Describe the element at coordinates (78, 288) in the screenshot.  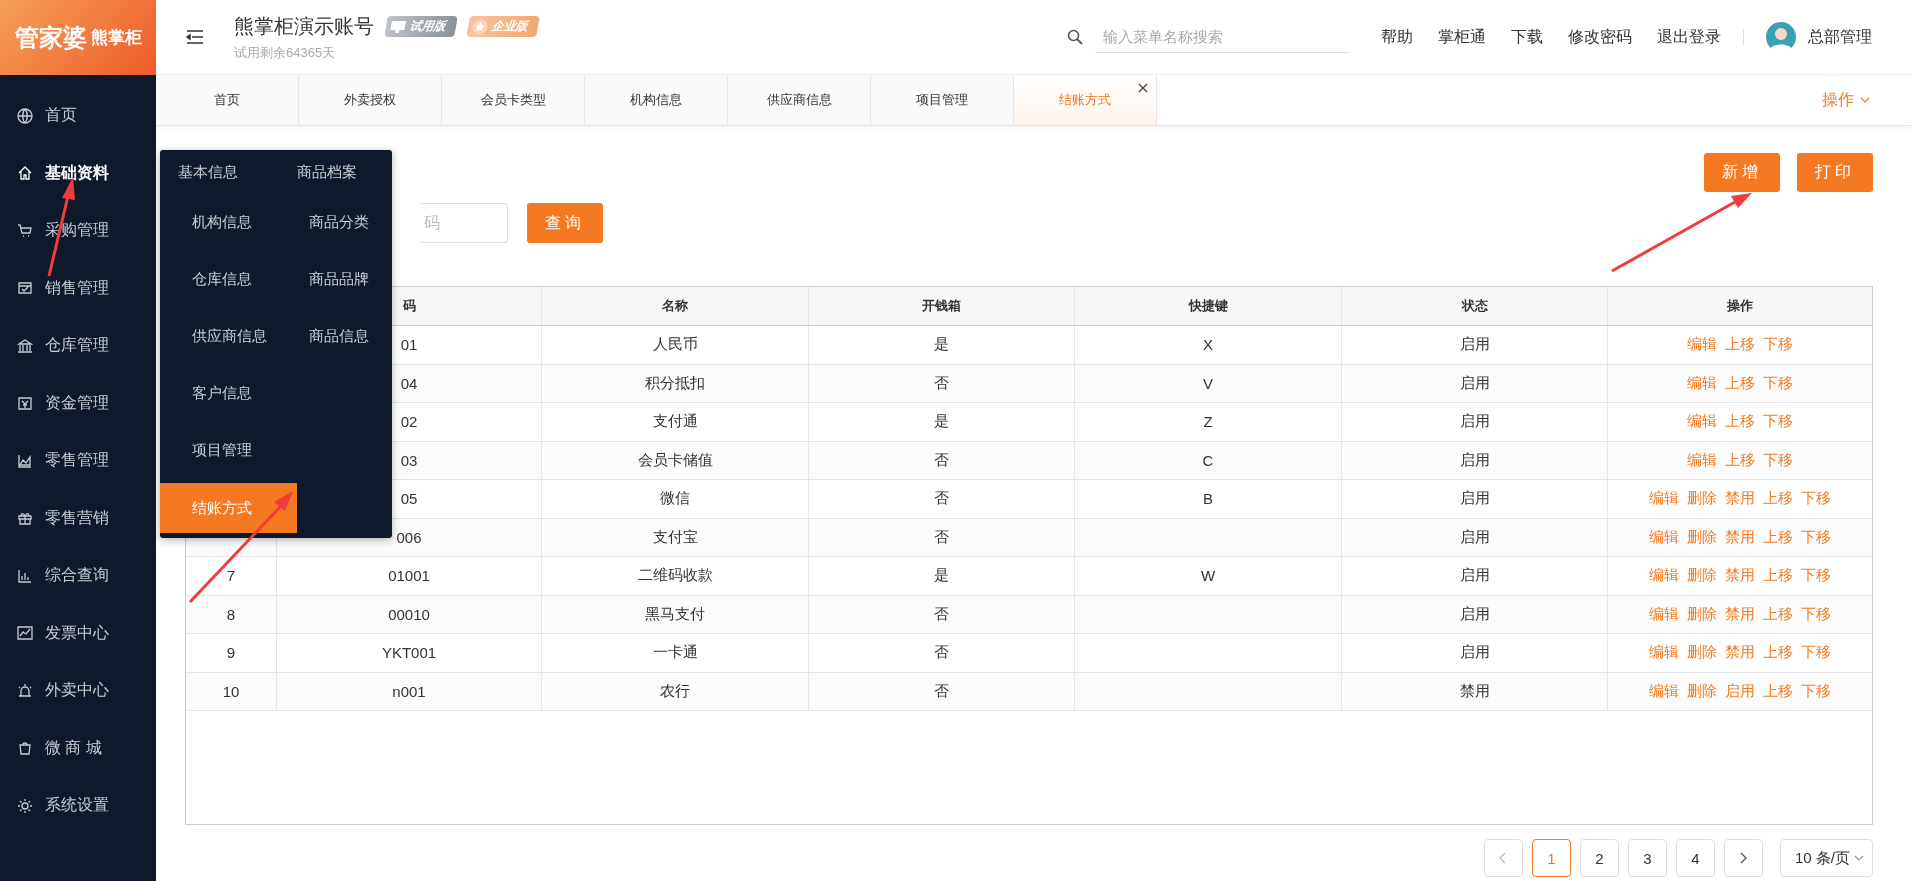
I see `sidebar-item: 销售管理` at that location.